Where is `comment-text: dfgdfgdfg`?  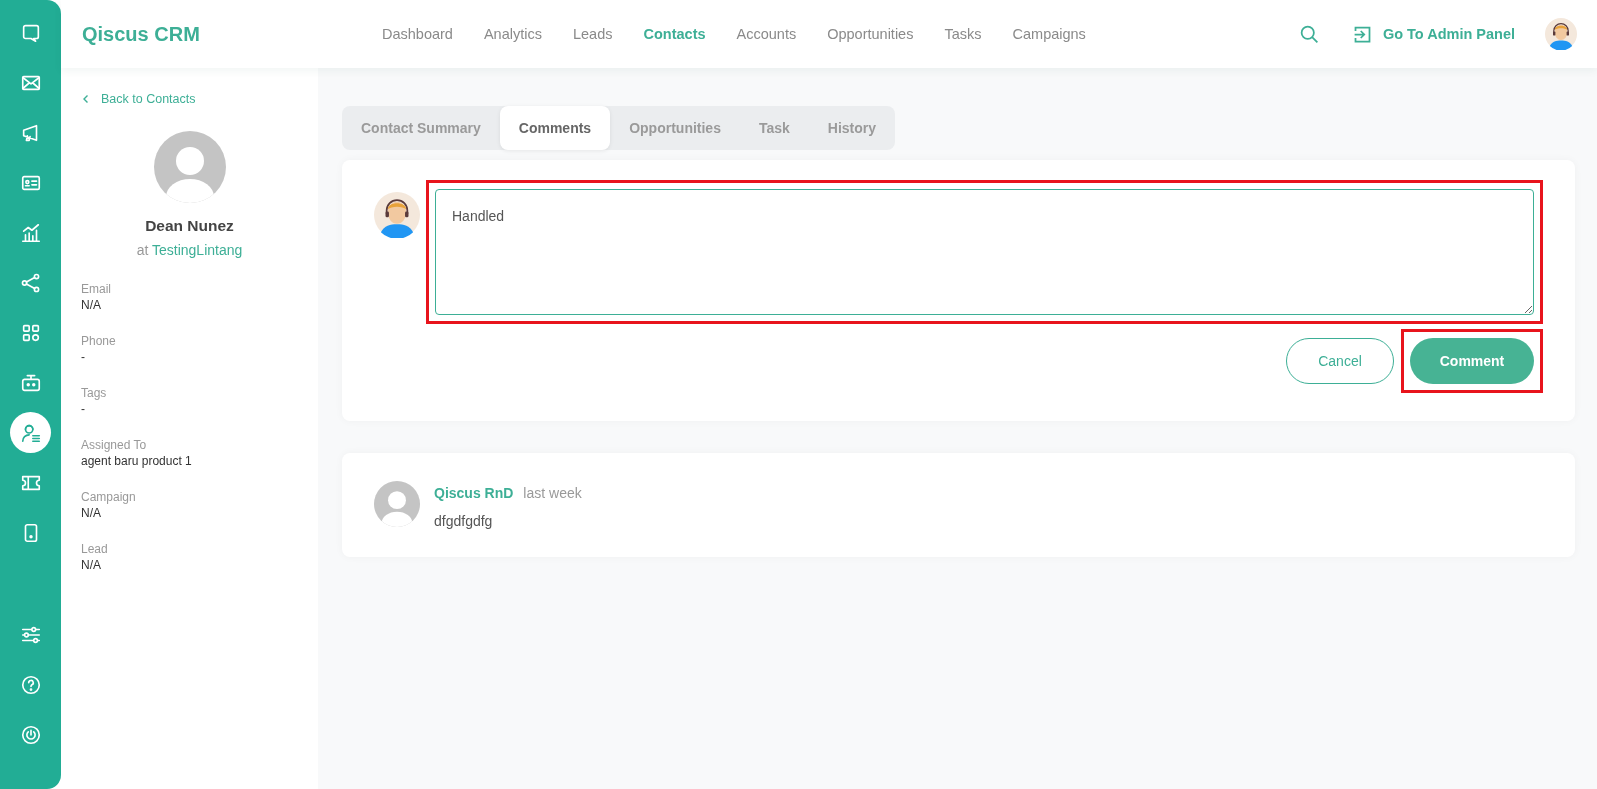 comment-text: dfgdfgdfg is located at coordinates (464, 521).